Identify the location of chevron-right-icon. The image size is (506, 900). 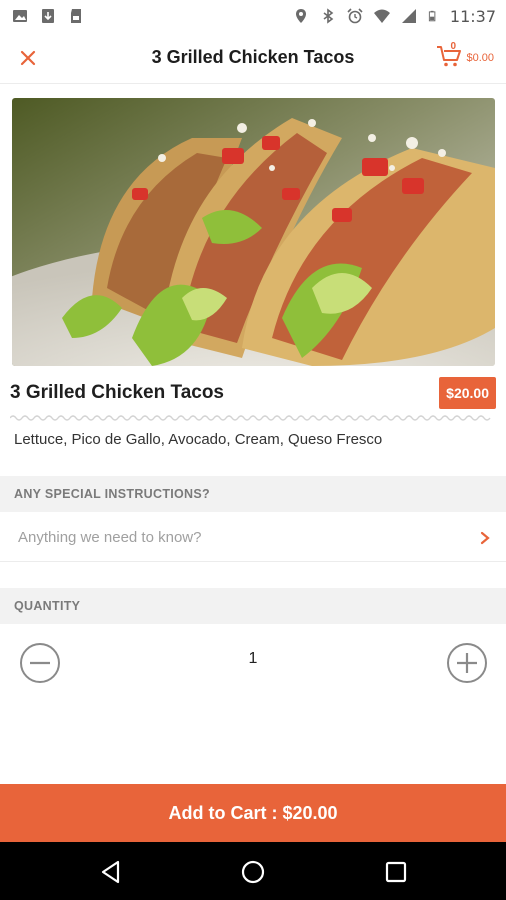
(485, 537).